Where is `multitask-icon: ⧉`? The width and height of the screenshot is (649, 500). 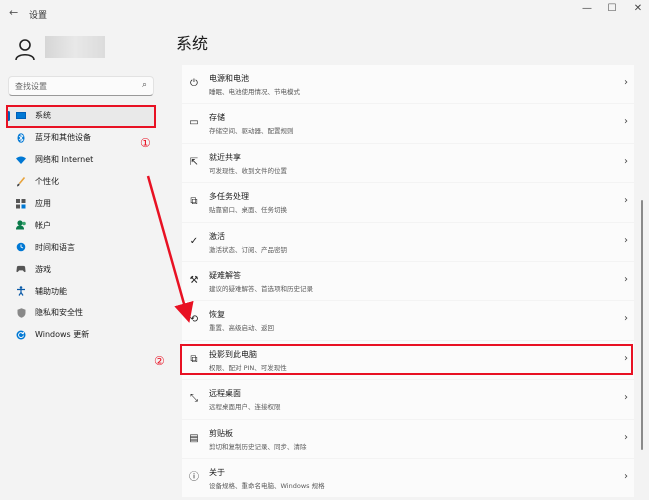 multitask-icon: ⧉ is located at coordinates (194, 202).